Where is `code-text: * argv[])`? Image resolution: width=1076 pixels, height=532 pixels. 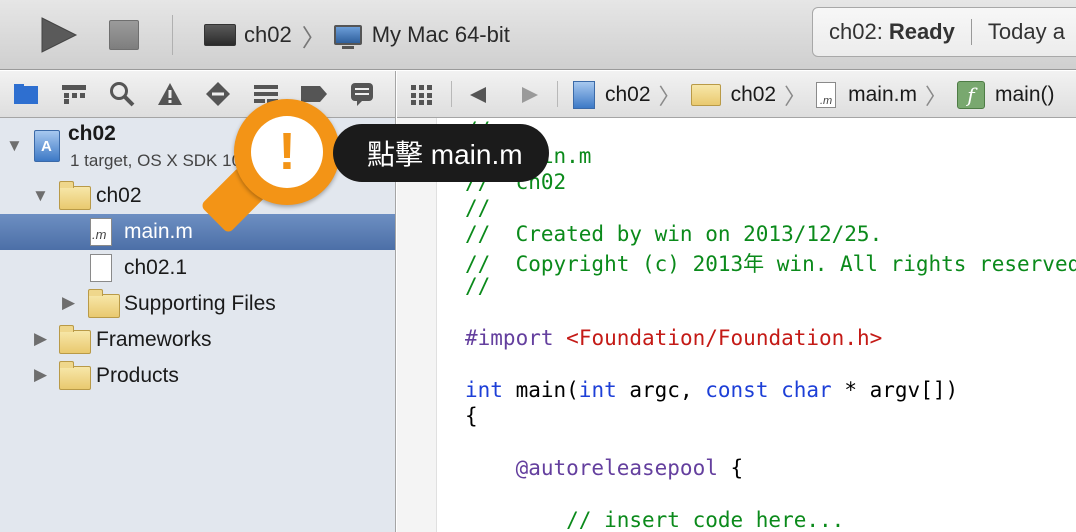
code-text: * argv[]) is located at coordinates (895, 390).